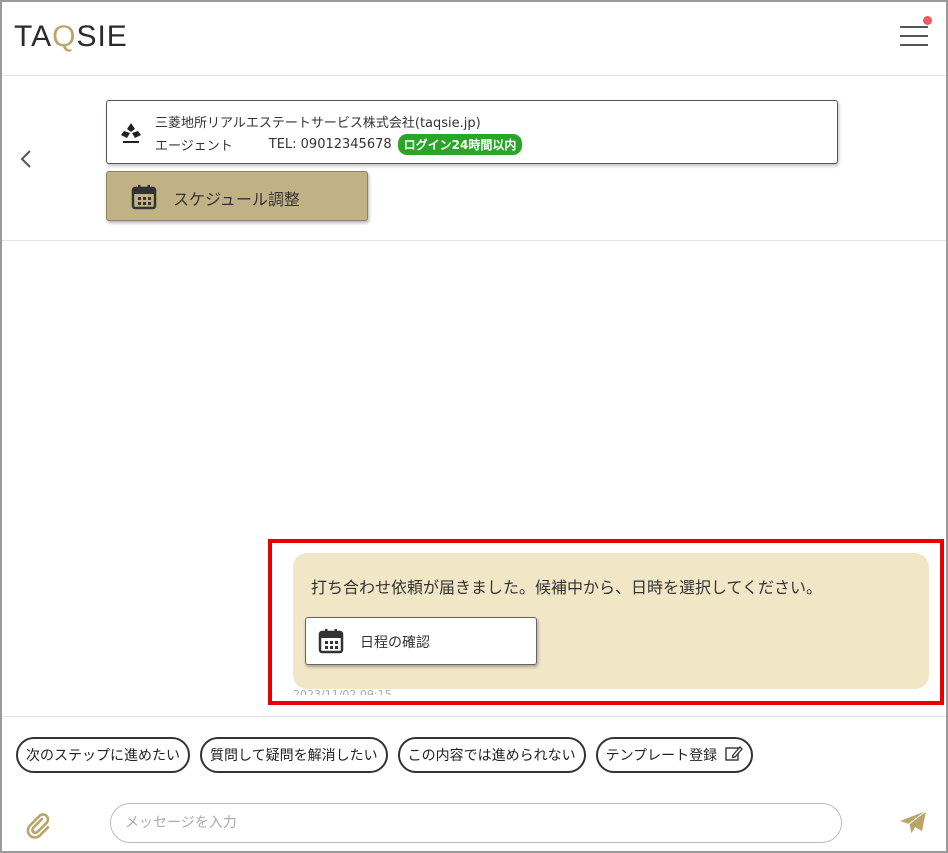  Describe the element at coordinates (33, 36) in the screenshot. I see `logo-text-pre: TA` at that location.